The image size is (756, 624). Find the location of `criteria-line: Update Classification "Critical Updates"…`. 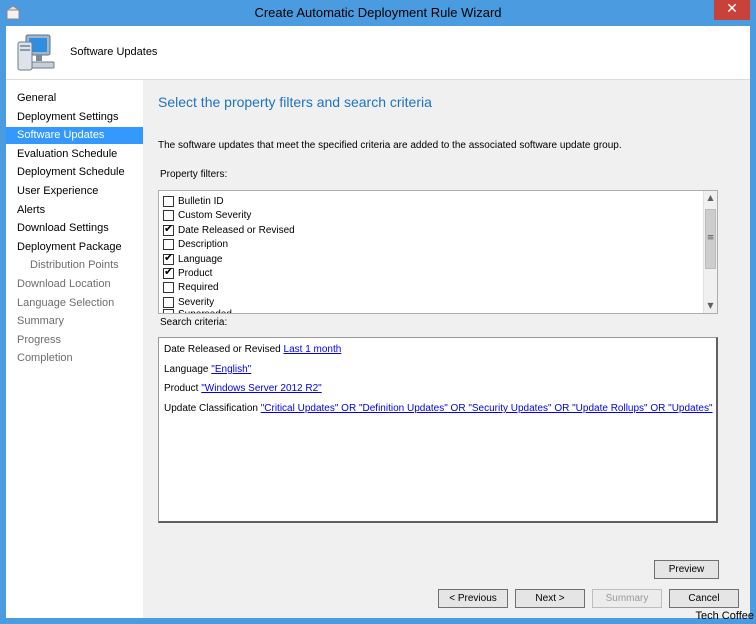

criteria-line: Update Classification "Critical Updates"… is located at coordinates (438, 408).